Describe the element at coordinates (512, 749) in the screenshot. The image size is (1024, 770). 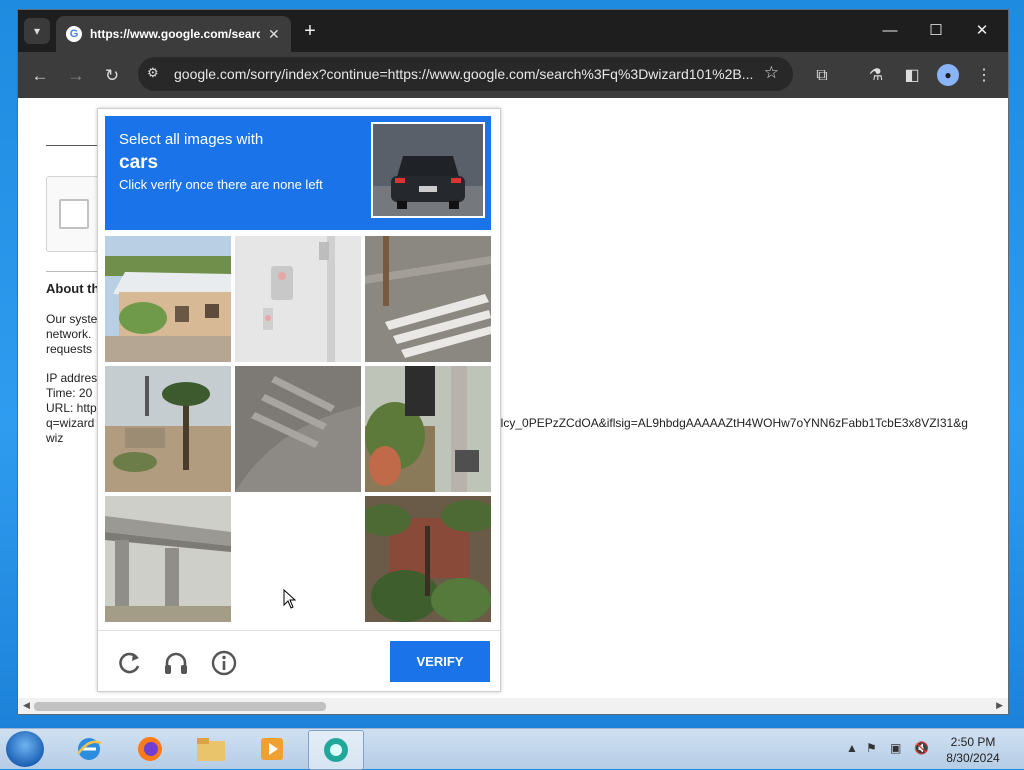
I see `taskbar: ▲ ⚑ ▣ 🔇 2:50 PM 8/30/2024` at that location.